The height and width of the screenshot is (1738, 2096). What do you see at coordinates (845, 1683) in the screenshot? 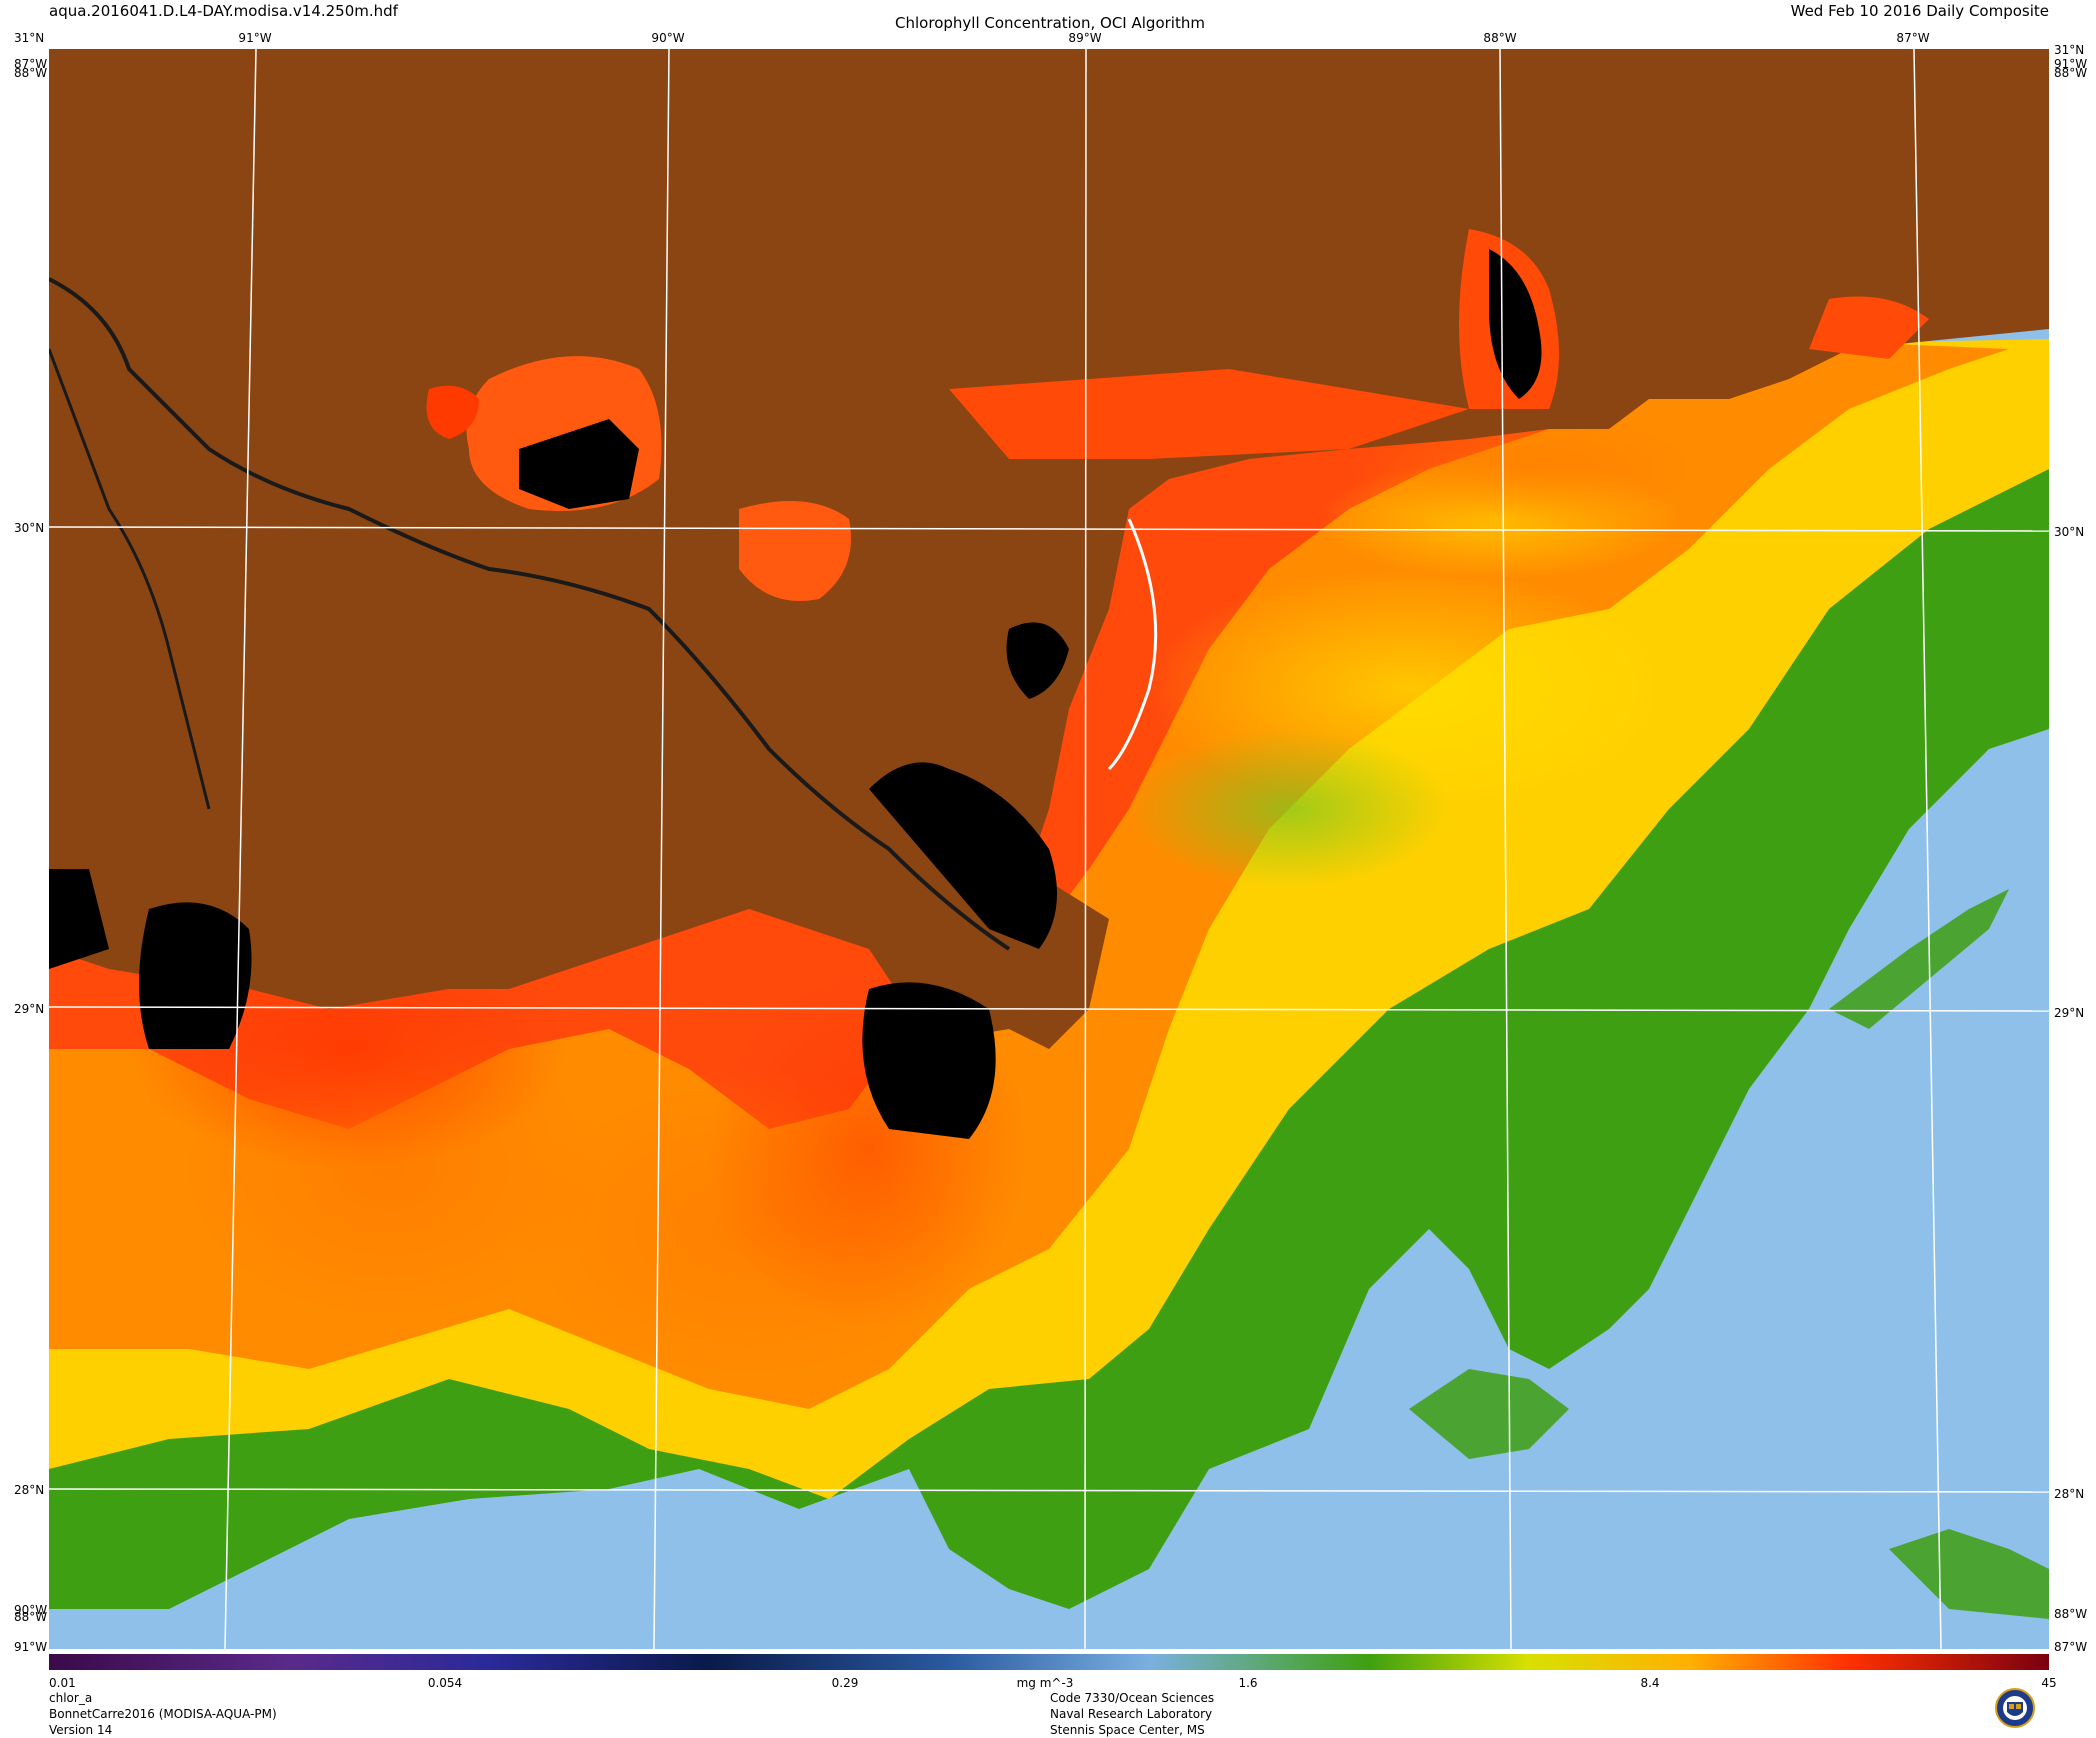
I see `colorbar-tick-2: 0.29` at bounding box center [845, 1683].